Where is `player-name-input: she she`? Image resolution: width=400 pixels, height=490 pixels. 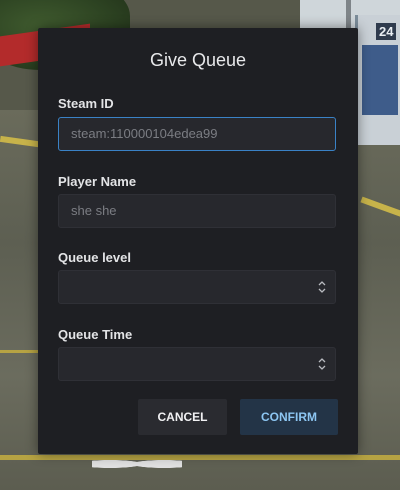
player-name-input: she she is located at coordinates (197, 211).